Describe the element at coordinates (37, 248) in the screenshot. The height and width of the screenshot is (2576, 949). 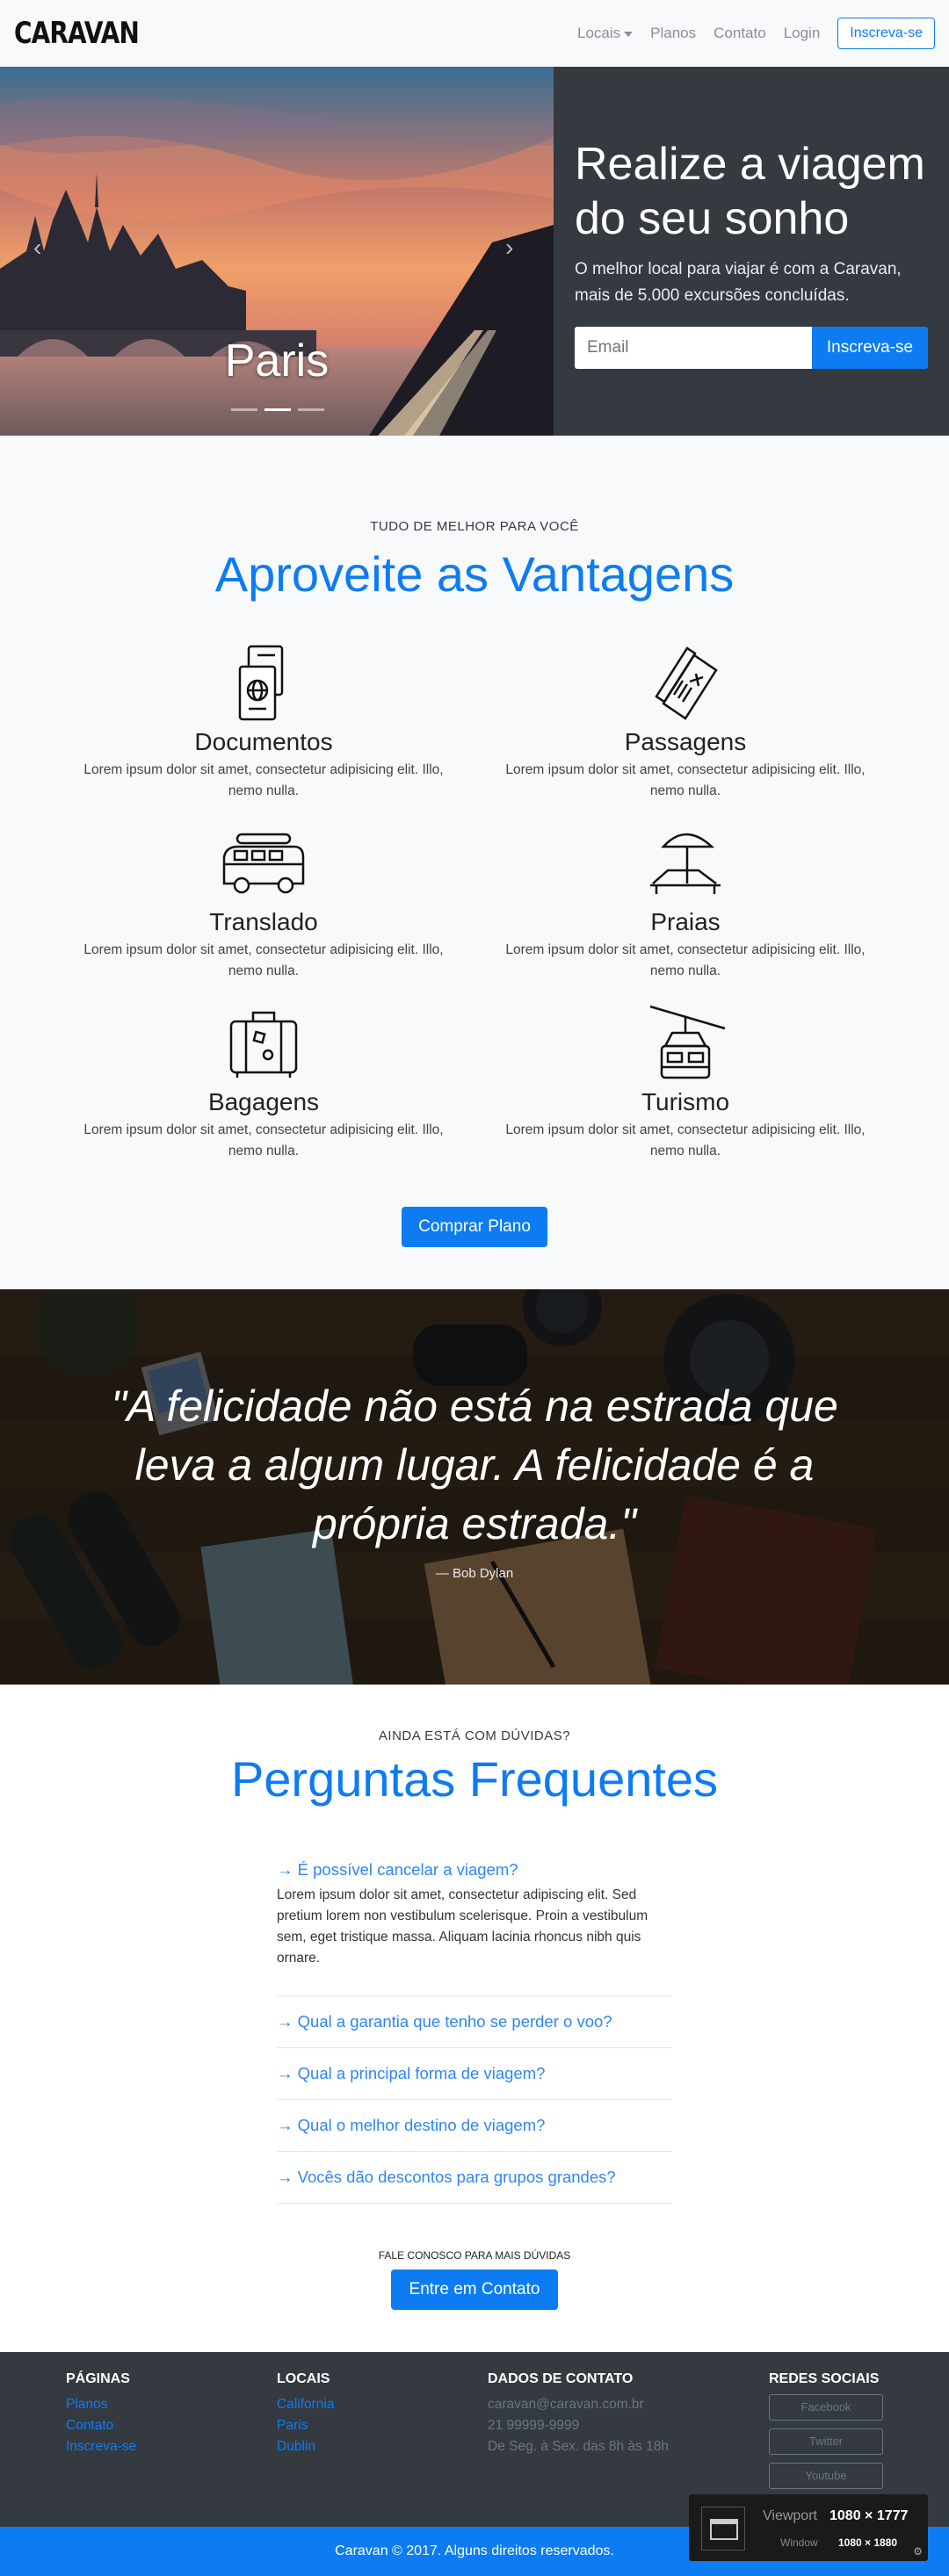
I see `carousel-prev-icon: ‹` at that location.